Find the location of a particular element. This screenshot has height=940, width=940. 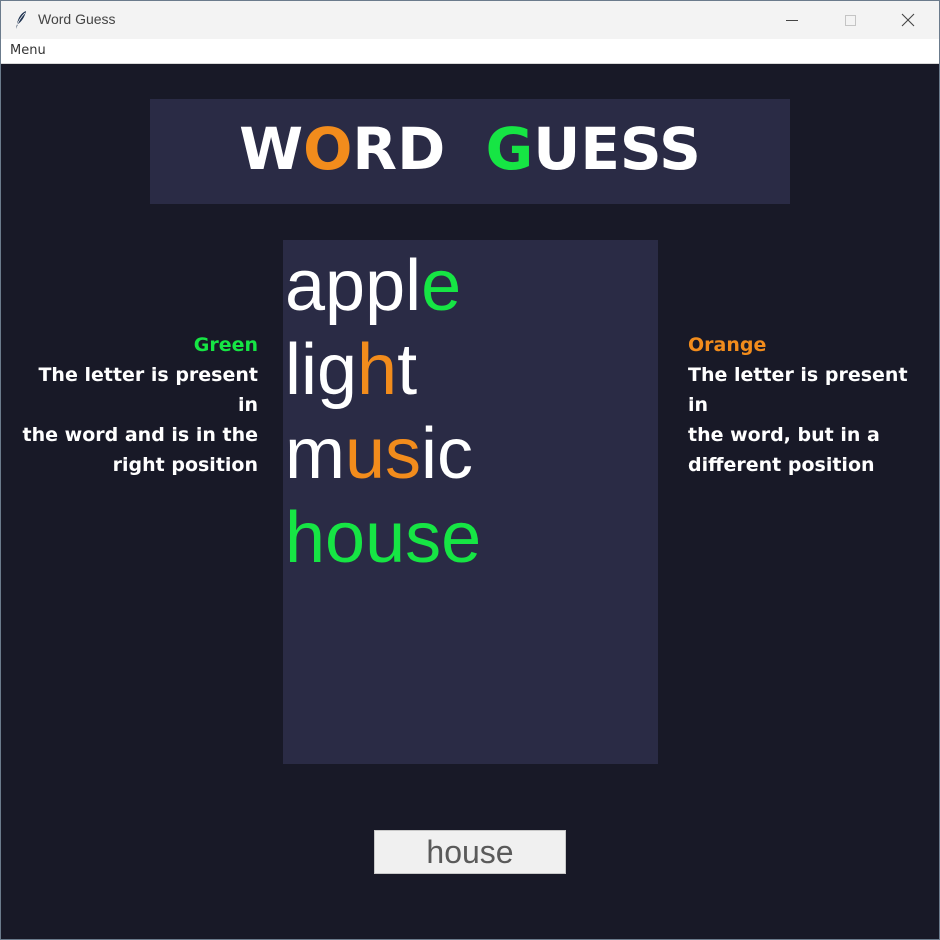

title-segment: RD is located at coordinates (419, 149).